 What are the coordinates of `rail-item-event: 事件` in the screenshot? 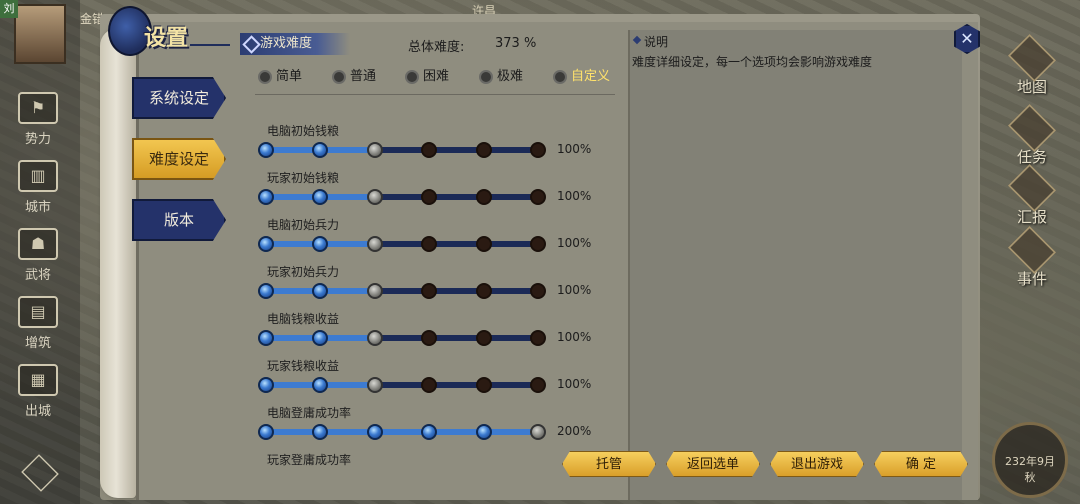 It's located at (1032, 257).